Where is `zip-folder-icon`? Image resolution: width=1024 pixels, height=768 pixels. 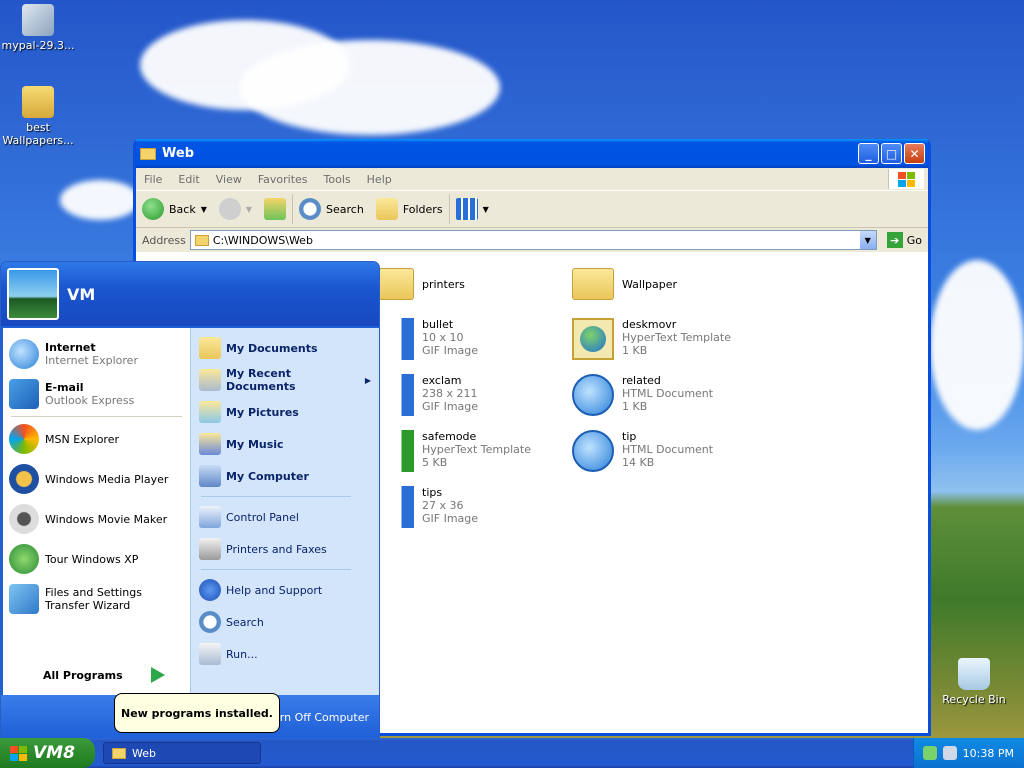 zip-folder-icon is located at coordinates (38, 102).